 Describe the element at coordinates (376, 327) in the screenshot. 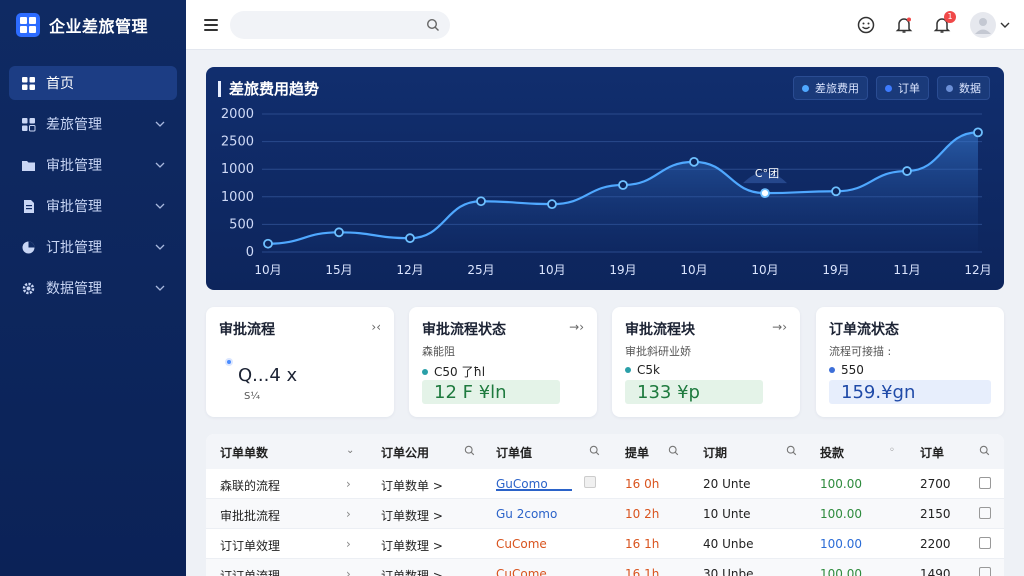

I see `expand-arrows-icon: ›‹` at that location.